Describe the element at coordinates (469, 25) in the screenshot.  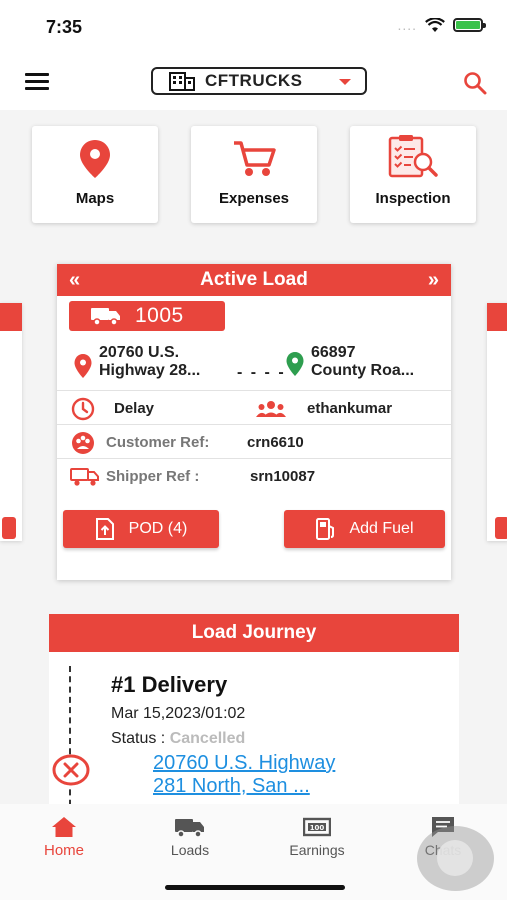
I see `battery-icon` at that location.